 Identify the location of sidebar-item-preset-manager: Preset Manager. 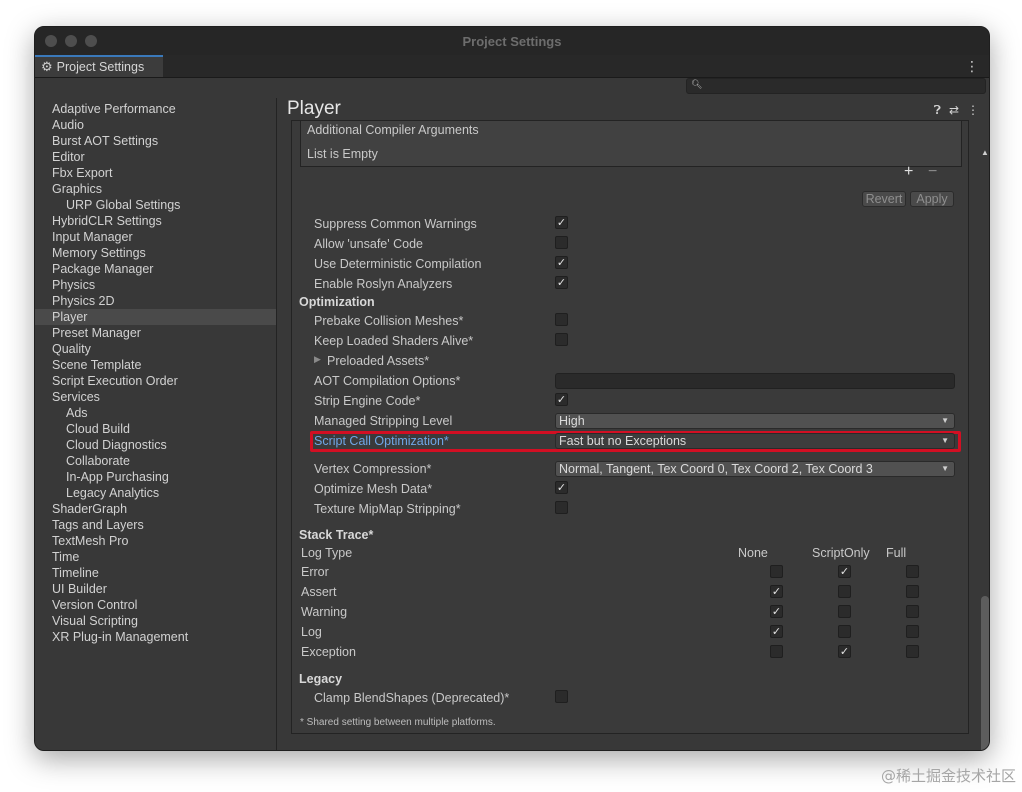
(155, 333).